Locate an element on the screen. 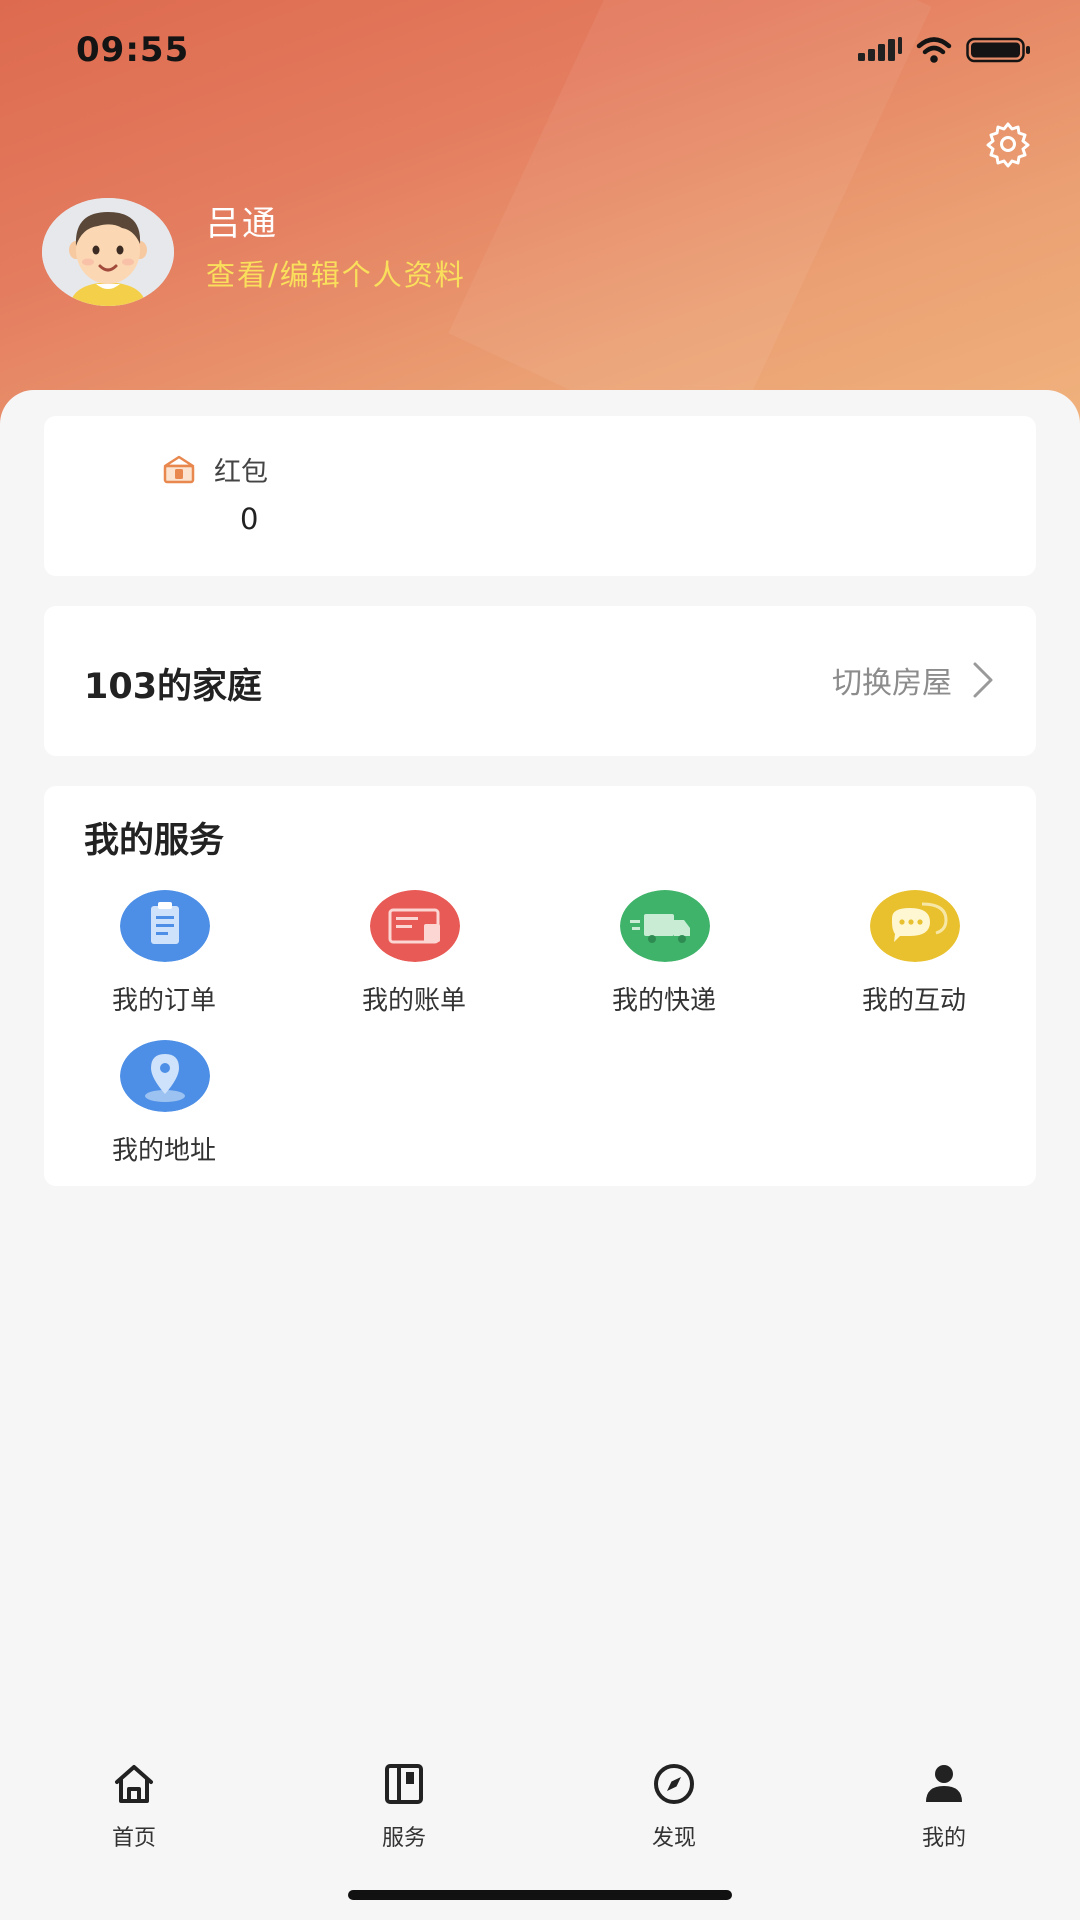 The image size is (1080, 1920). profile-name: 吕通 is located at coordinates (242, 224).